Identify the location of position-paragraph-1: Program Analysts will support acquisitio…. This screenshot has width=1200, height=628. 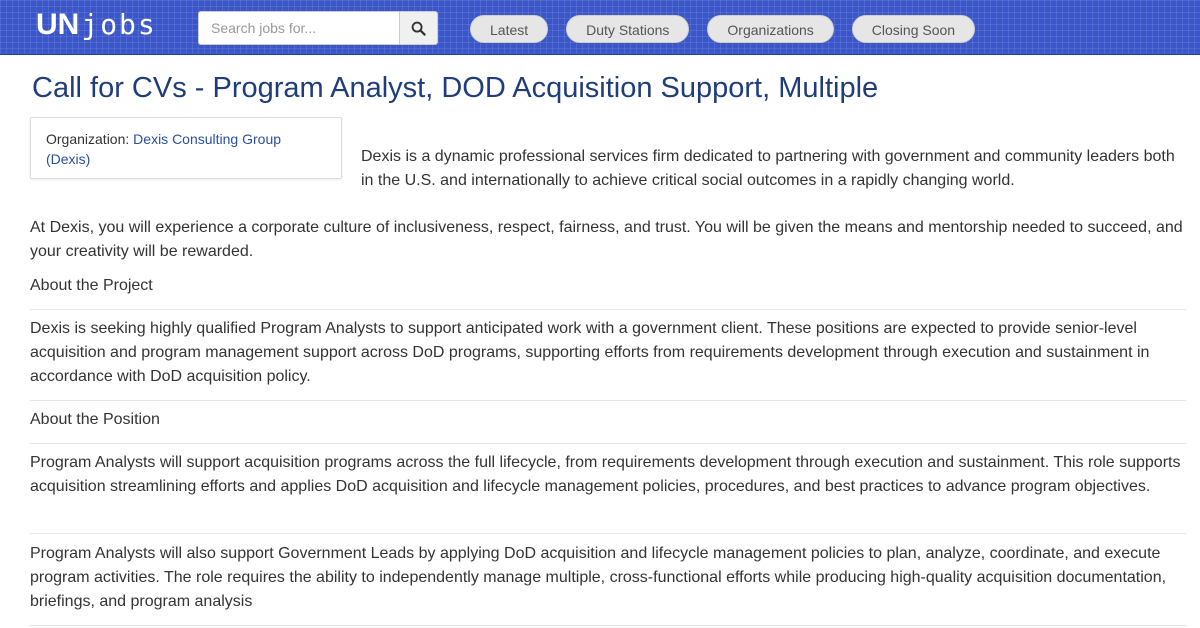
(605, 474).